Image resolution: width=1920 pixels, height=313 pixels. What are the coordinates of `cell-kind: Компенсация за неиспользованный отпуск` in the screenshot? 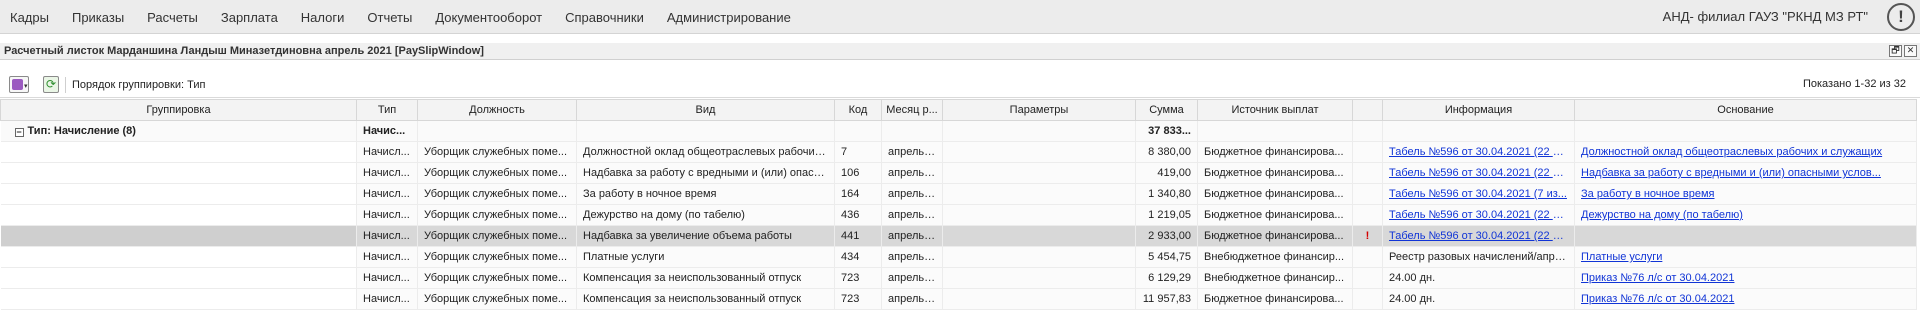 It's located at (705, 278).